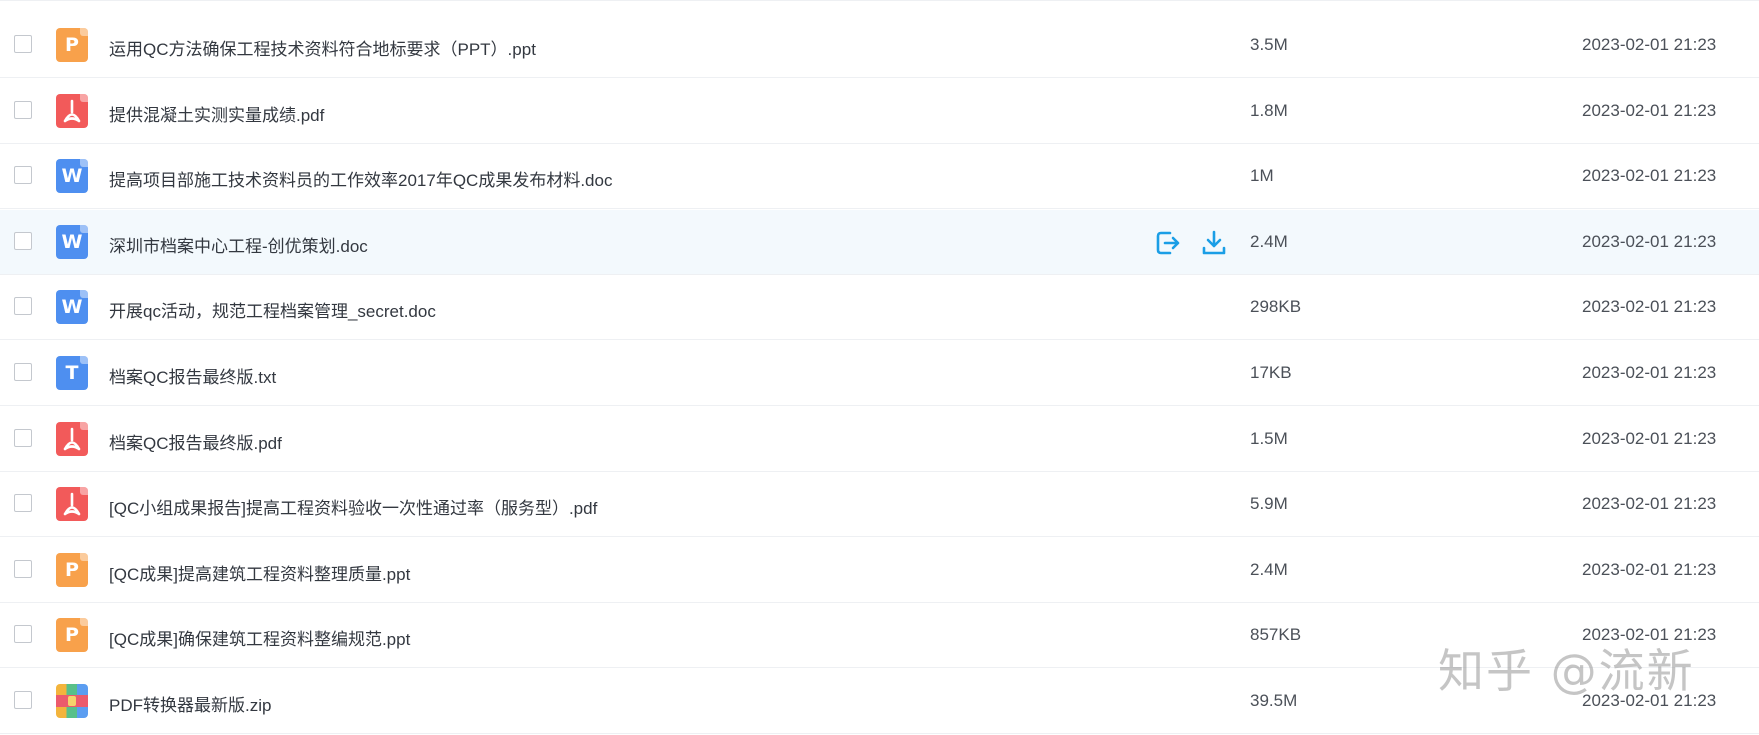  I want to click on file-name: 档案QC报告最终版.txt, so click(192, 375).